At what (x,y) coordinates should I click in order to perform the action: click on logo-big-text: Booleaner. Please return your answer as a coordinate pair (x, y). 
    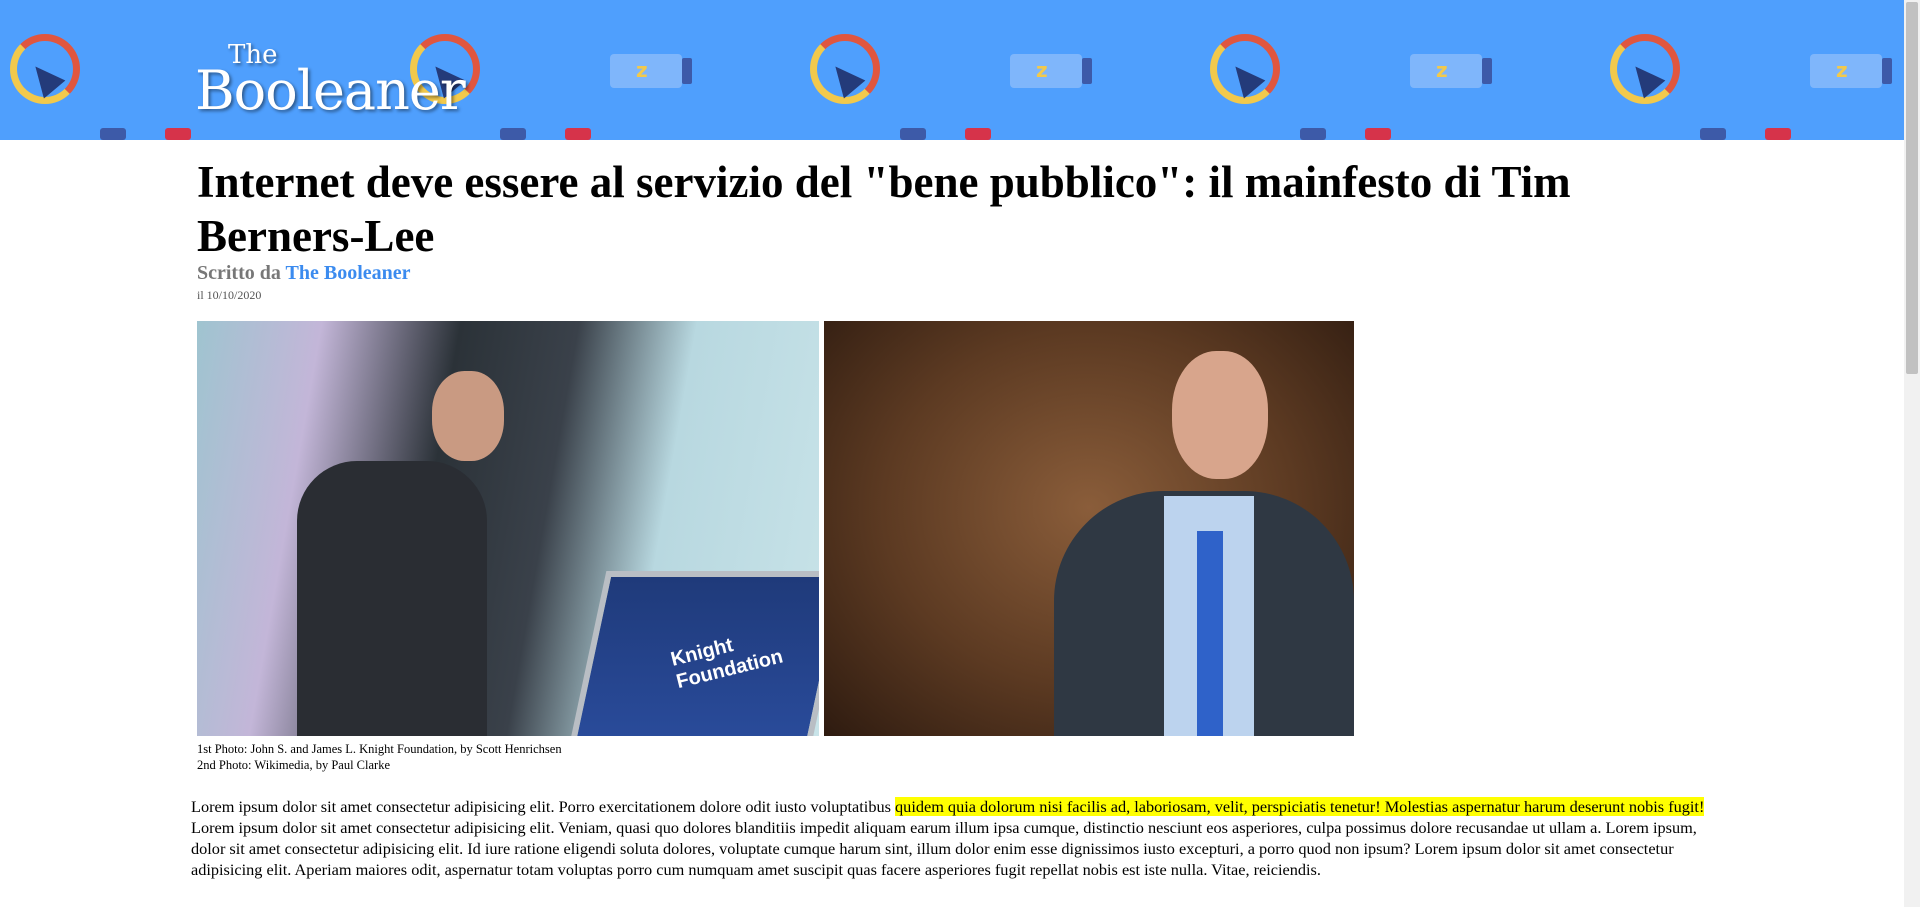
    Looking at the image, I should click on (330, 90).